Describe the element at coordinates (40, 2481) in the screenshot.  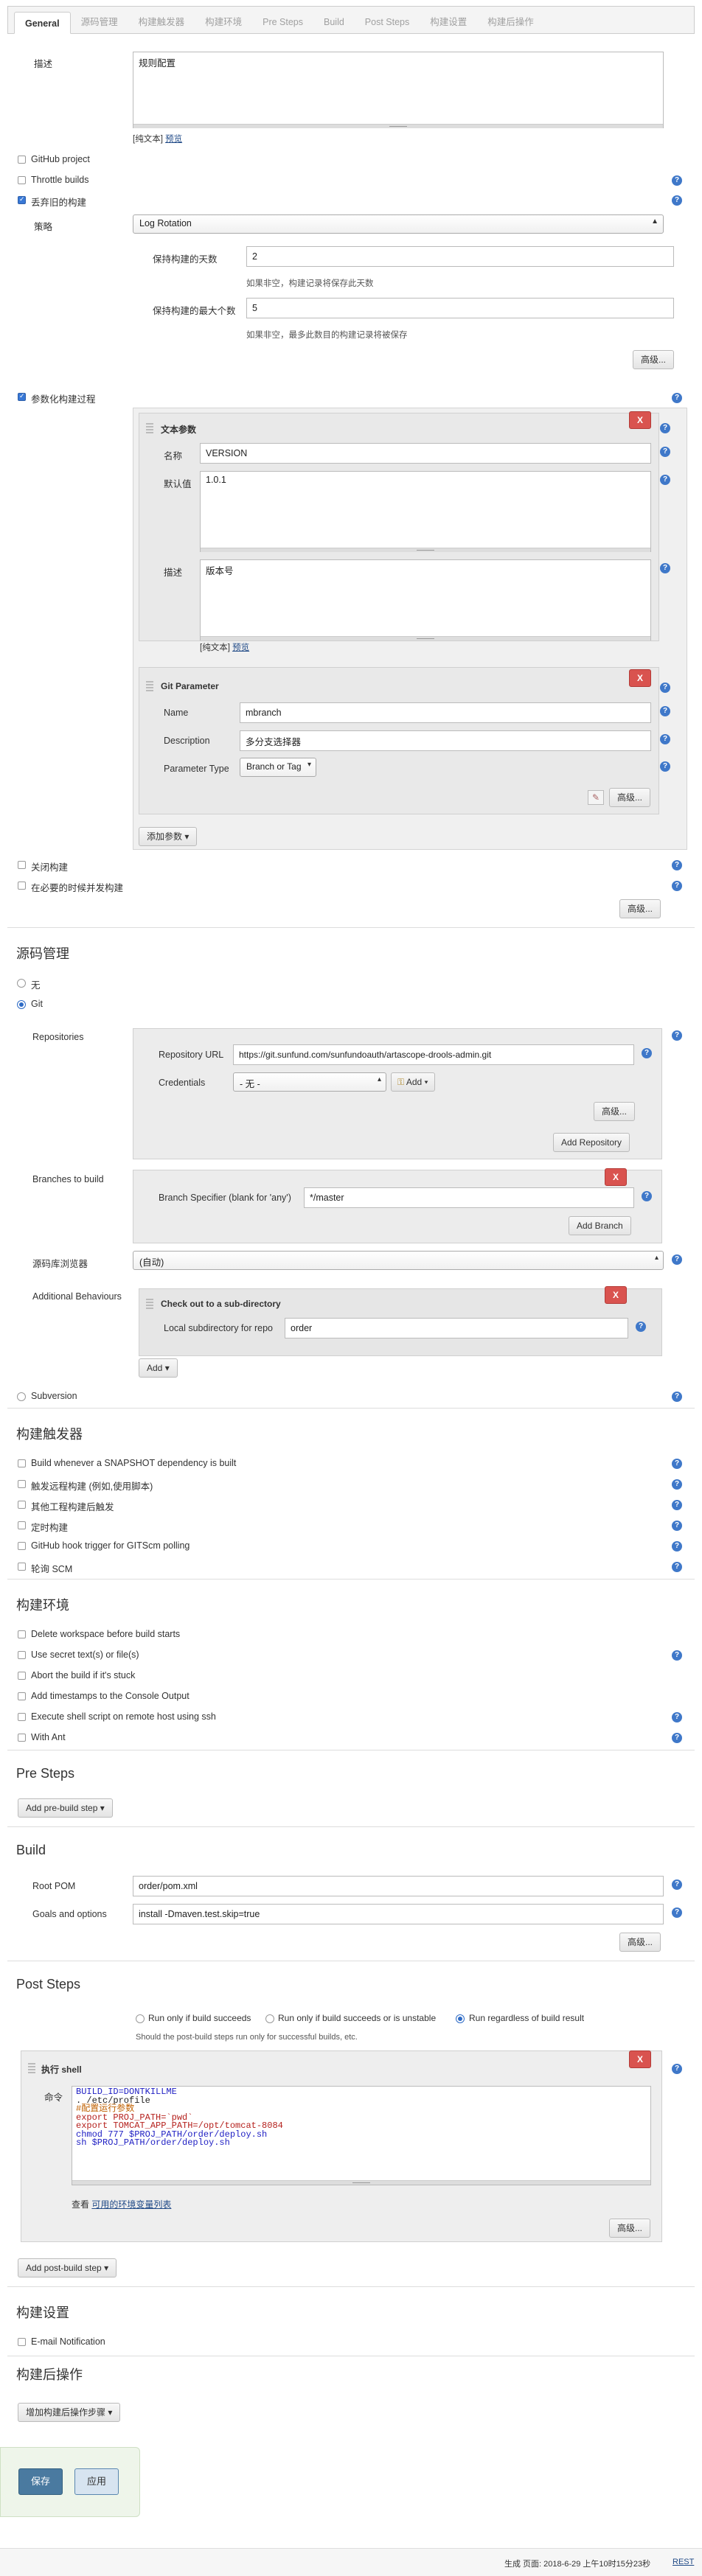
I see `save-button: 保存` at that location.